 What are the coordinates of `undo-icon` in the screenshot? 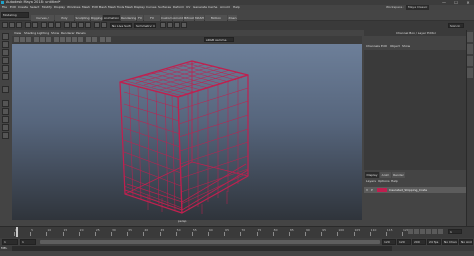 It's located at (28, 25).